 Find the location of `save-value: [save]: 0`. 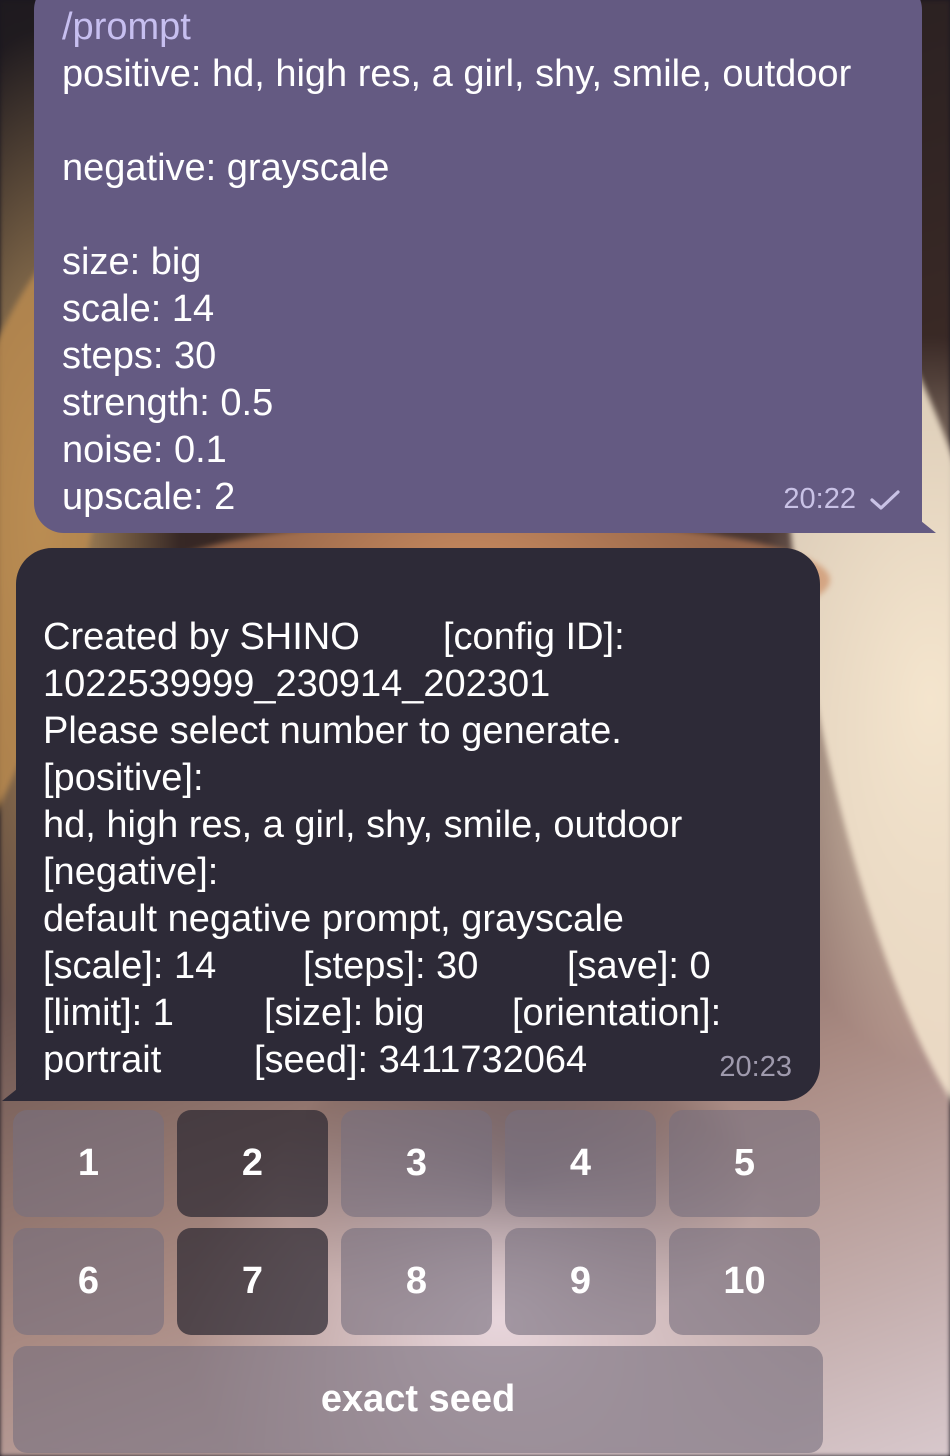

save-value: [save]: 0 is located at coordinates (639, 966).